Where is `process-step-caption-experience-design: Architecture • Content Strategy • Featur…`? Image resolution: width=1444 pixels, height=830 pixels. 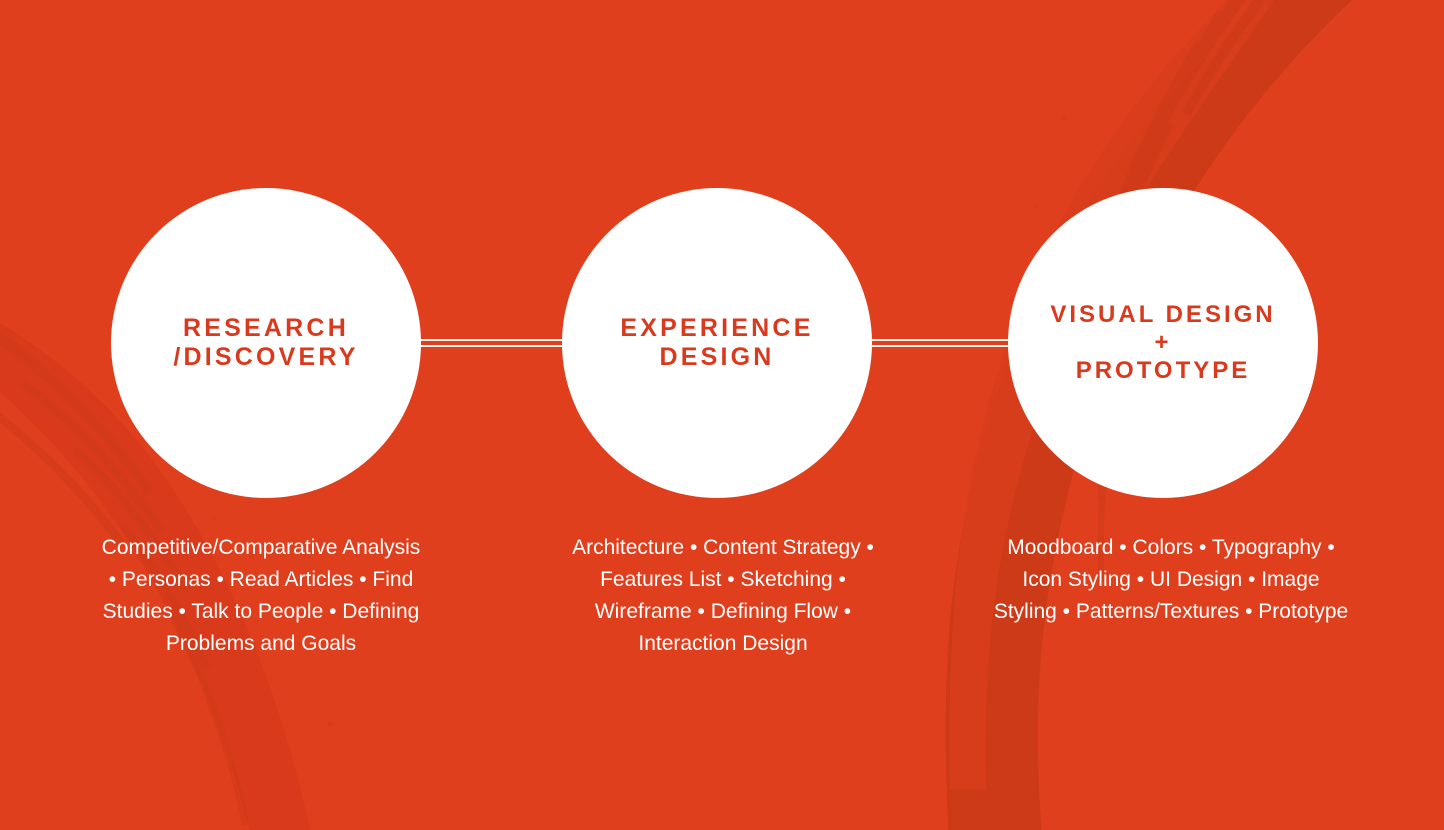 process-step-caption-experience-design: Architecture • Content Strategy • Featur… is located at coordinates (723, 595).